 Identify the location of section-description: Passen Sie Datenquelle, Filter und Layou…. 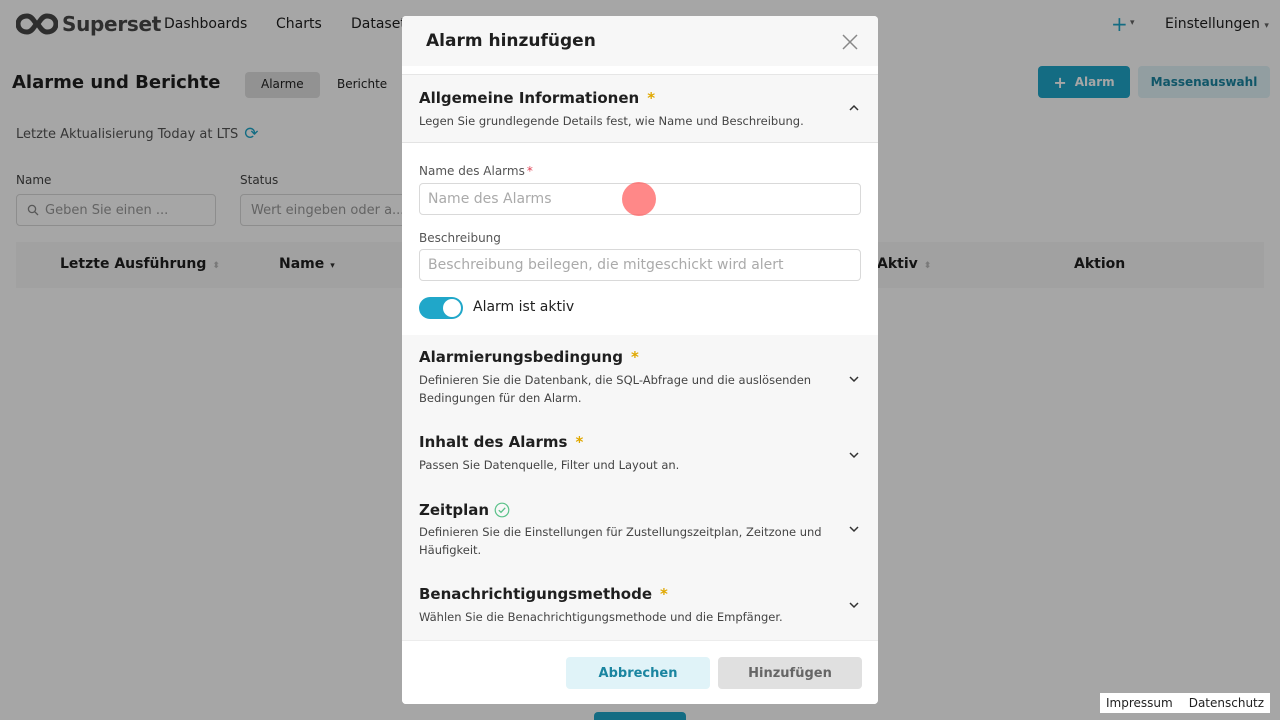
(549, 465).